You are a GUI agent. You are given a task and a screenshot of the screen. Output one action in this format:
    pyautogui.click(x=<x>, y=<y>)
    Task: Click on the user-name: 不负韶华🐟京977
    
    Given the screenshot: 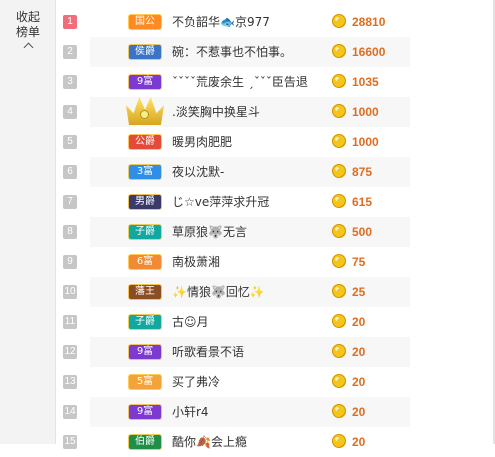 What is the action you would take?
    pyautogui.click(x=277, y=22)
    